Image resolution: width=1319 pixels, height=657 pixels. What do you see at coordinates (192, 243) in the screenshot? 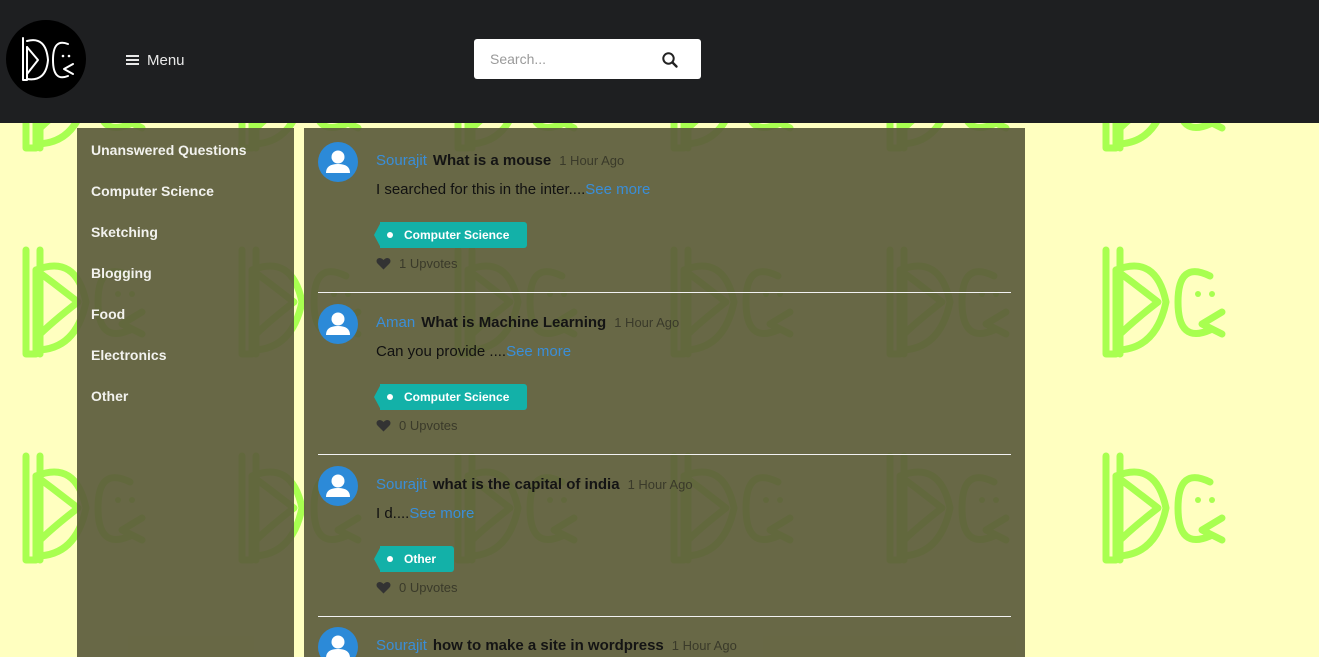
I see `sidebar-item-sketching: Sketching` at bounding box center [192, 243].